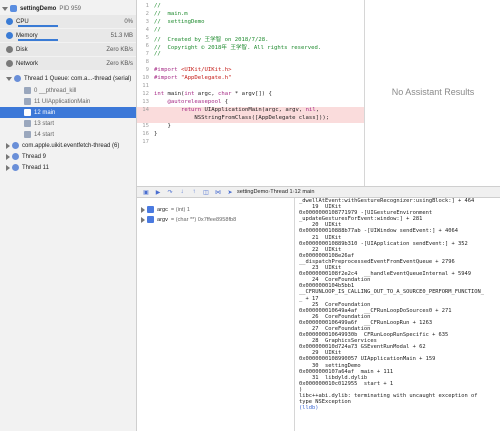 The height and width of the screenshot is (431, 500). I want to click on gauge-label: Memory, so click(27, 35).